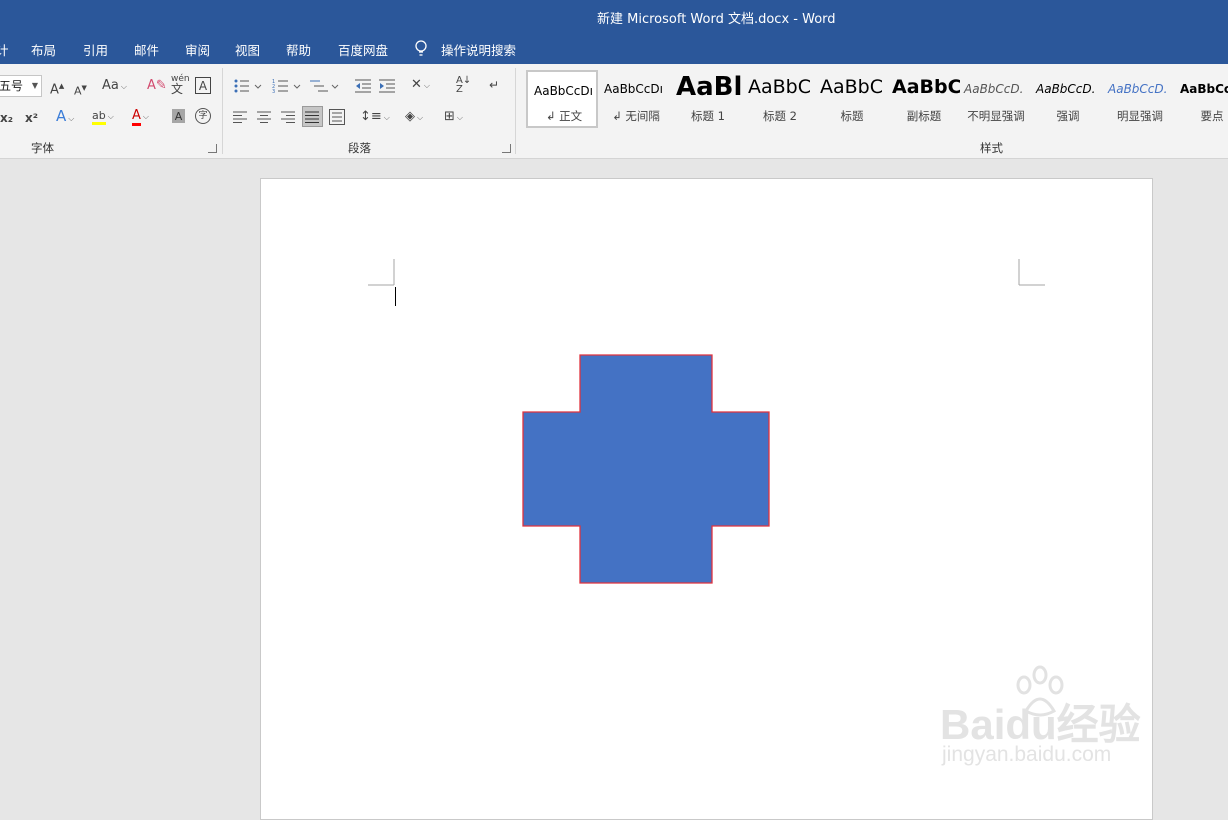  What do you see at coordinates (421, 48) in the screenshot?
I see `lightbulb-icon` at bounding box center [421, 48].